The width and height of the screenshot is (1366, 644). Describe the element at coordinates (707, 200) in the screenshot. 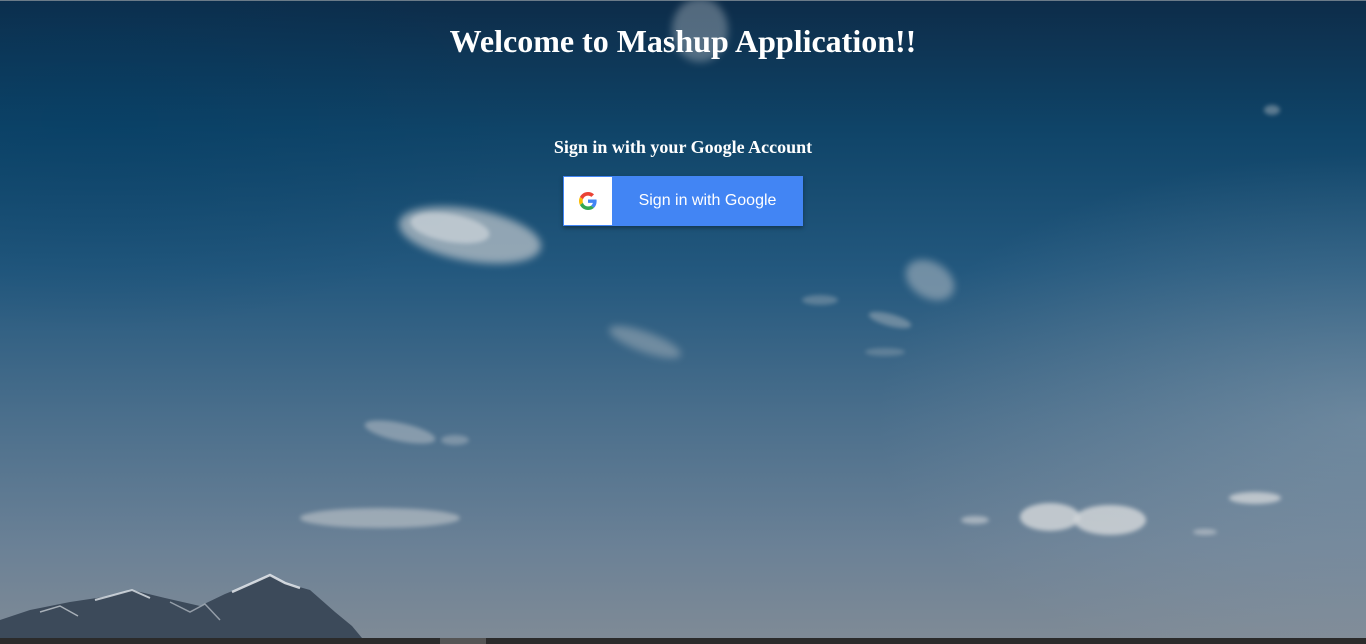

I see `google-signin-label: Sign in with Google` at that location.